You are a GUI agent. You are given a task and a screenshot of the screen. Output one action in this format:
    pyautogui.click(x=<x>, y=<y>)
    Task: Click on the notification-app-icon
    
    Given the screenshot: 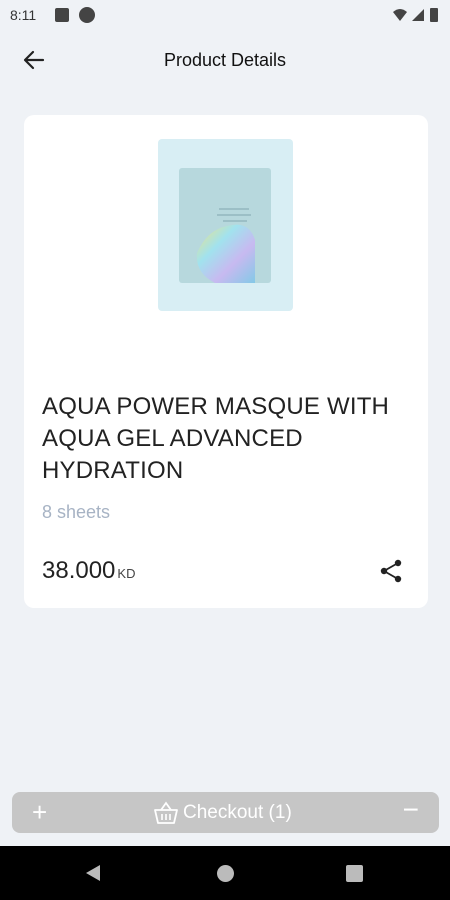 What is the action you would take?
    pyautogui.click(x=87, y=15)
    